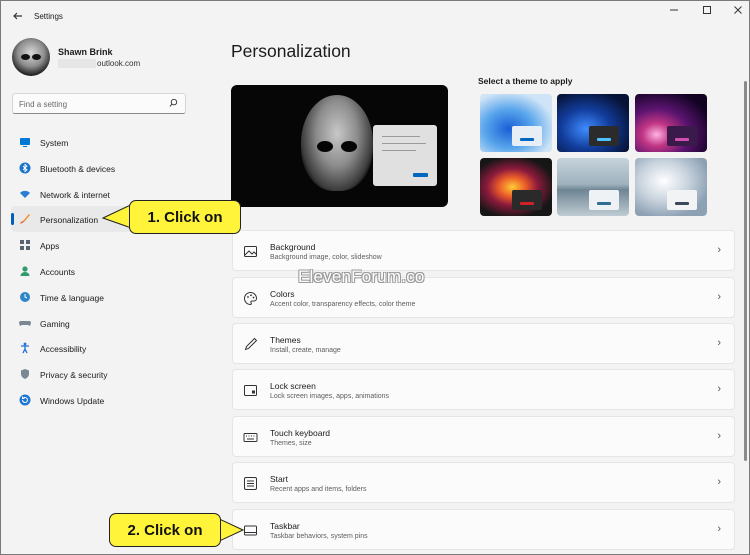  Describe the element at coordinates (319, 536) in the screenshot. I see `card-subtitle: Taskbar behaviors, system pins` at that location.